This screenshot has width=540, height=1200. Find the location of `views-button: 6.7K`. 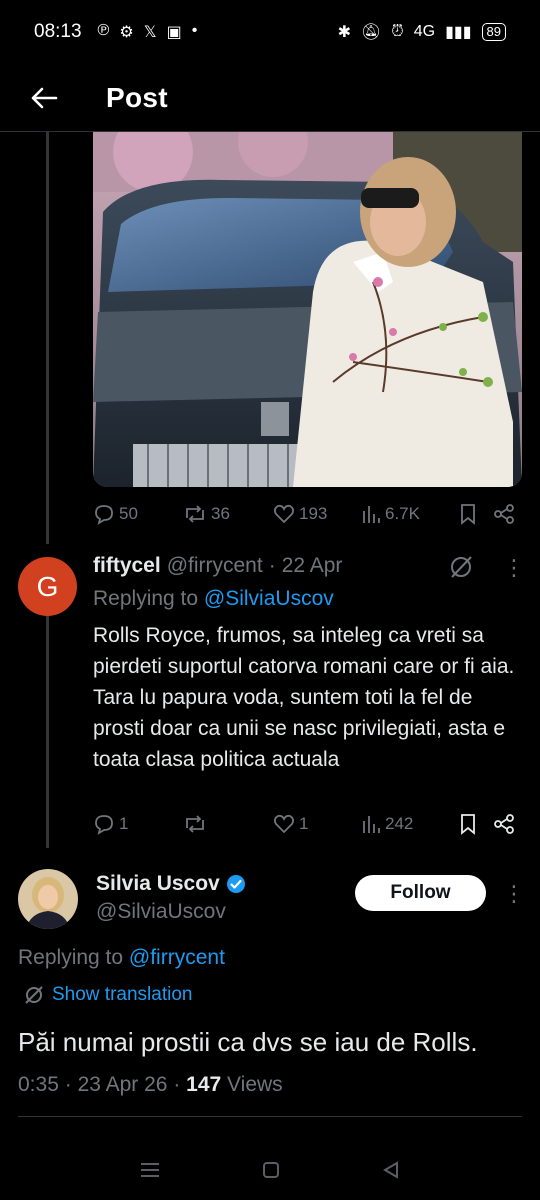

views-button: 6.7K is located at coordinates (410, 514).